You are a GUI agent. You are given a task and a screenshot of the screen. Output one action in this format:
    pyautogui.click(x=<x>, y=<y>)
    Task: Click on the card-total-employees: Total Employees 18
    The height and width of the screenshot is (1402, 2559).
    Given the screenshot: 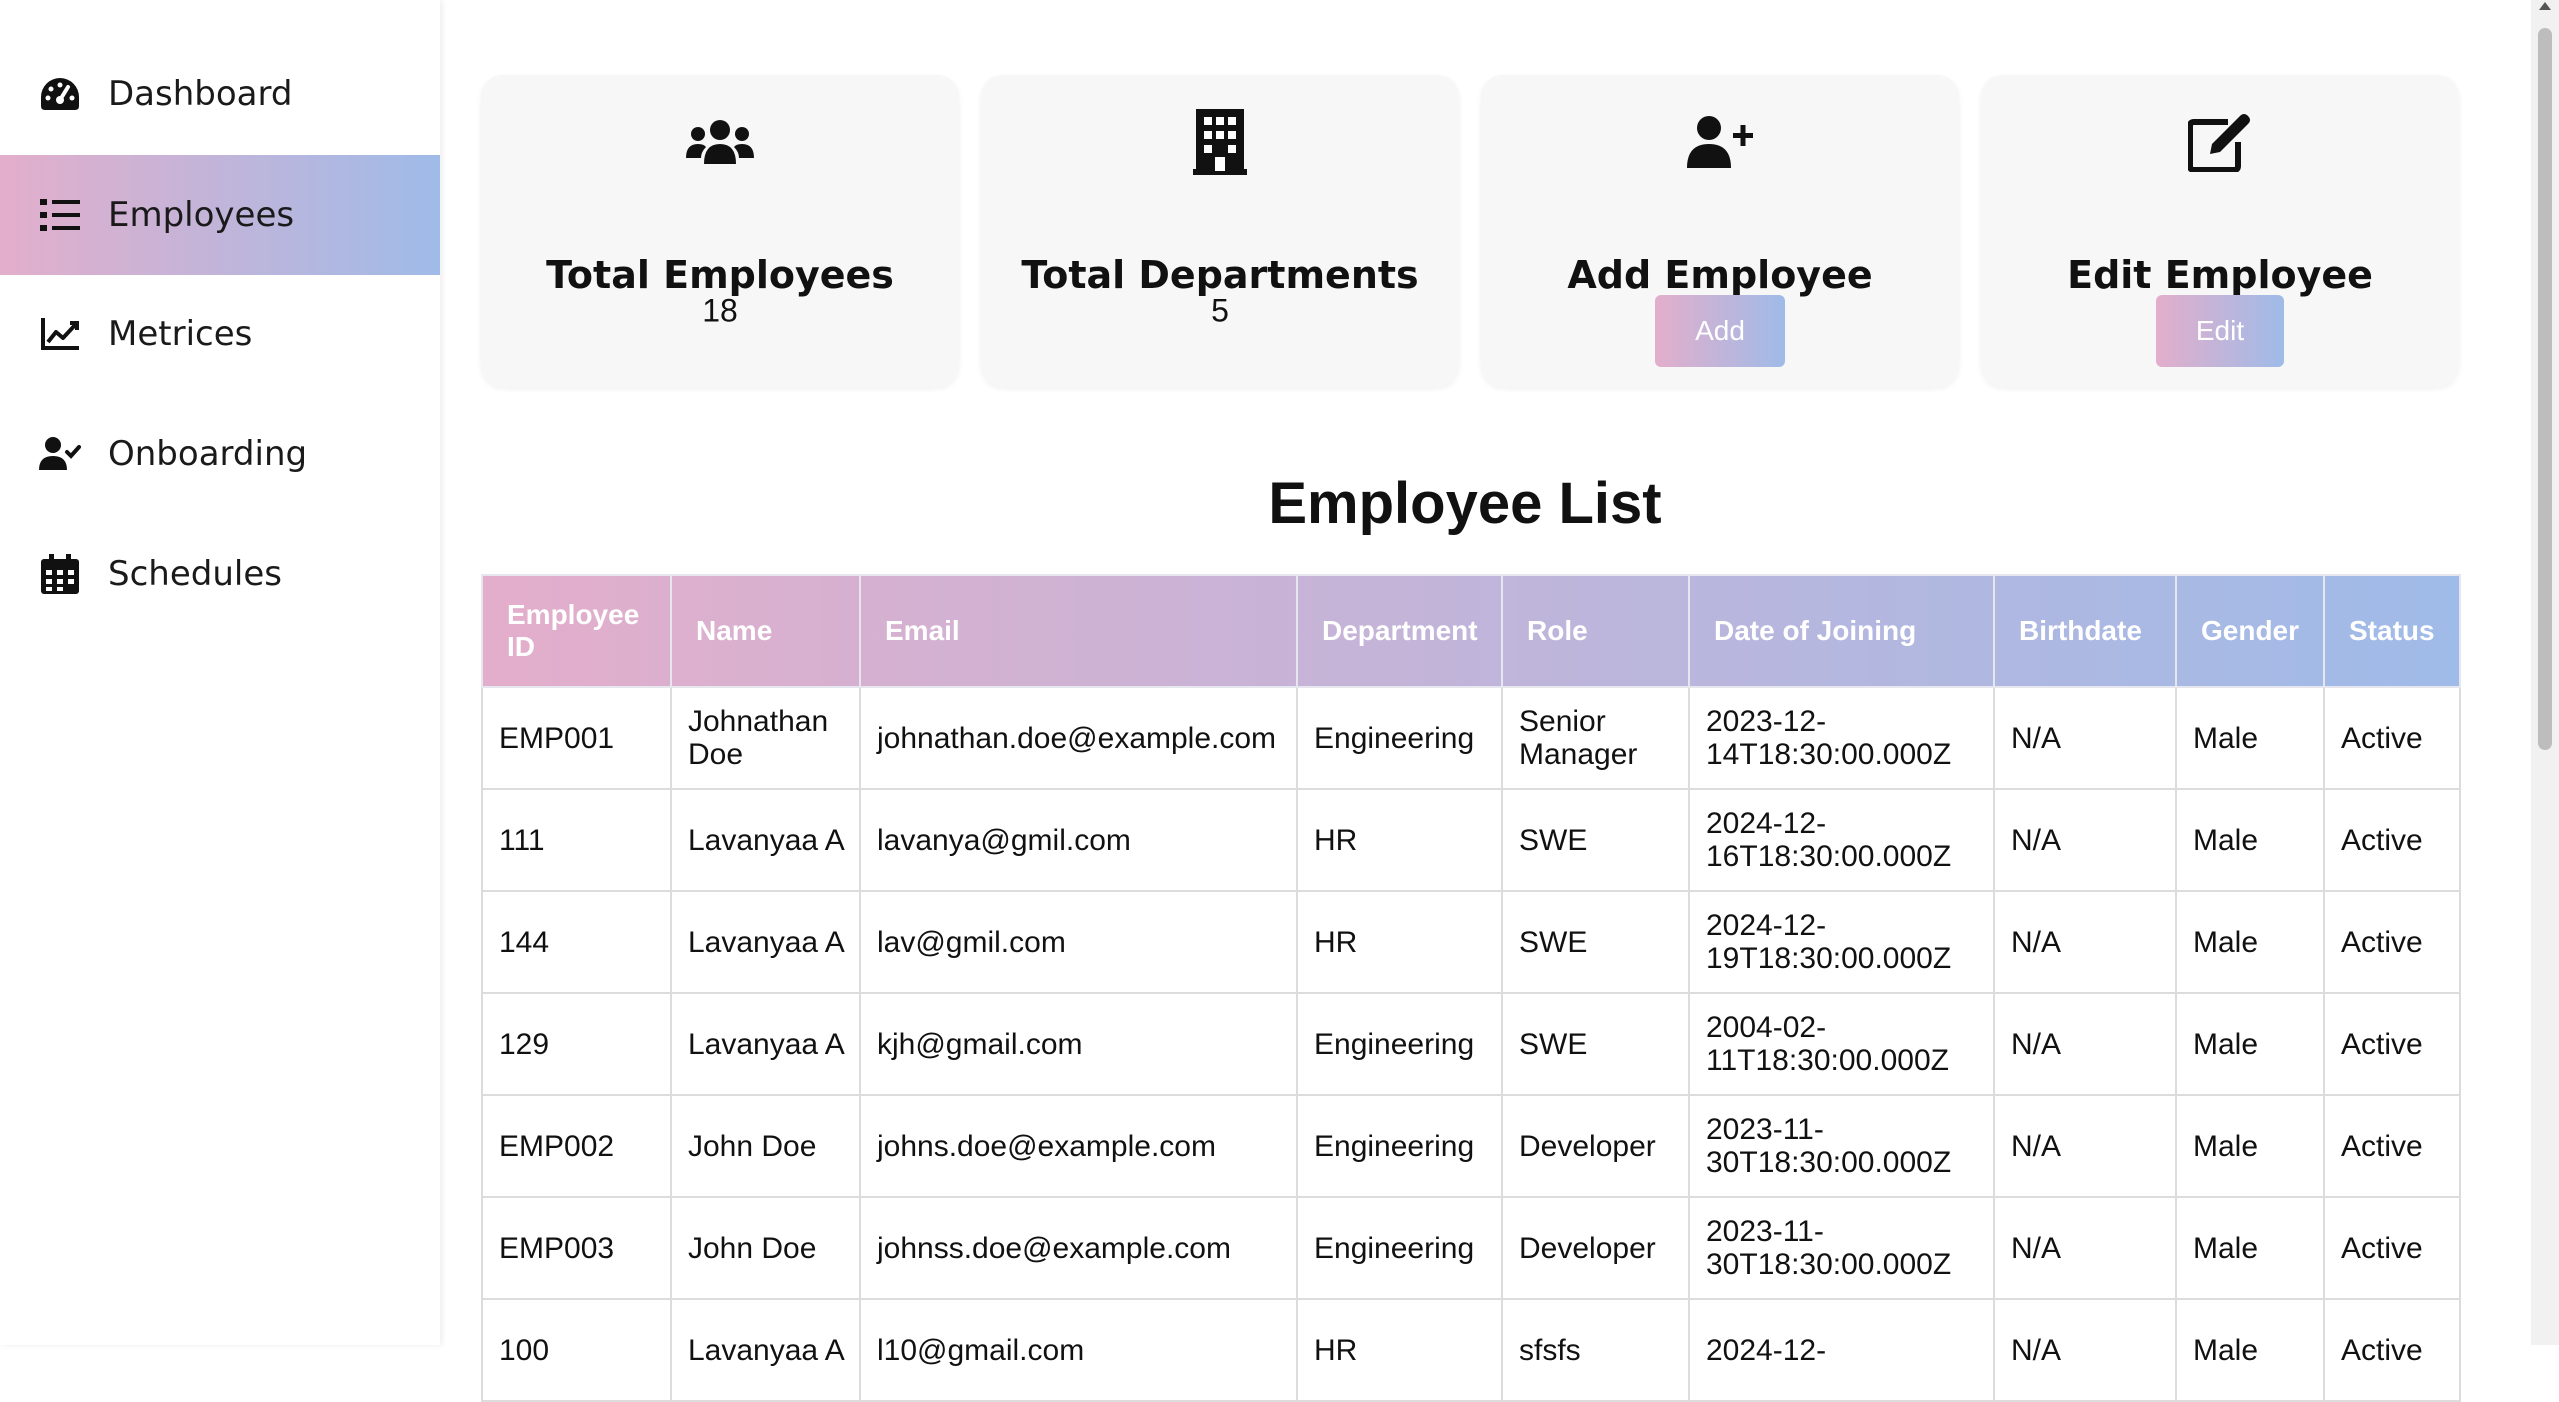 What is the action you would take?
    pyautogui.click(x=720, y=231)
    